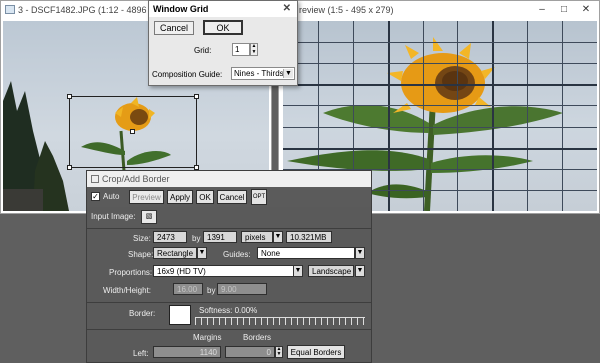  What do you see at coordinates (241, 49) in the screenshot?
I see `grid-input: 1` at bounding box center [241, 49].